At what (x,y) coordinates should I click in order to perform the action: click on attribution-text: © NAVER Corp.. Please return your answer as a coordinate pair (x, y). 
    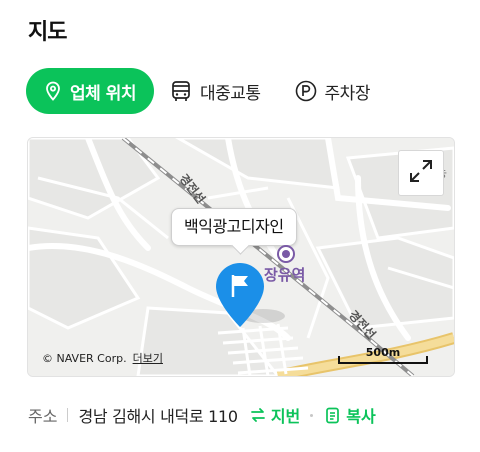
    Looking at the image, I should click on (84, 358).